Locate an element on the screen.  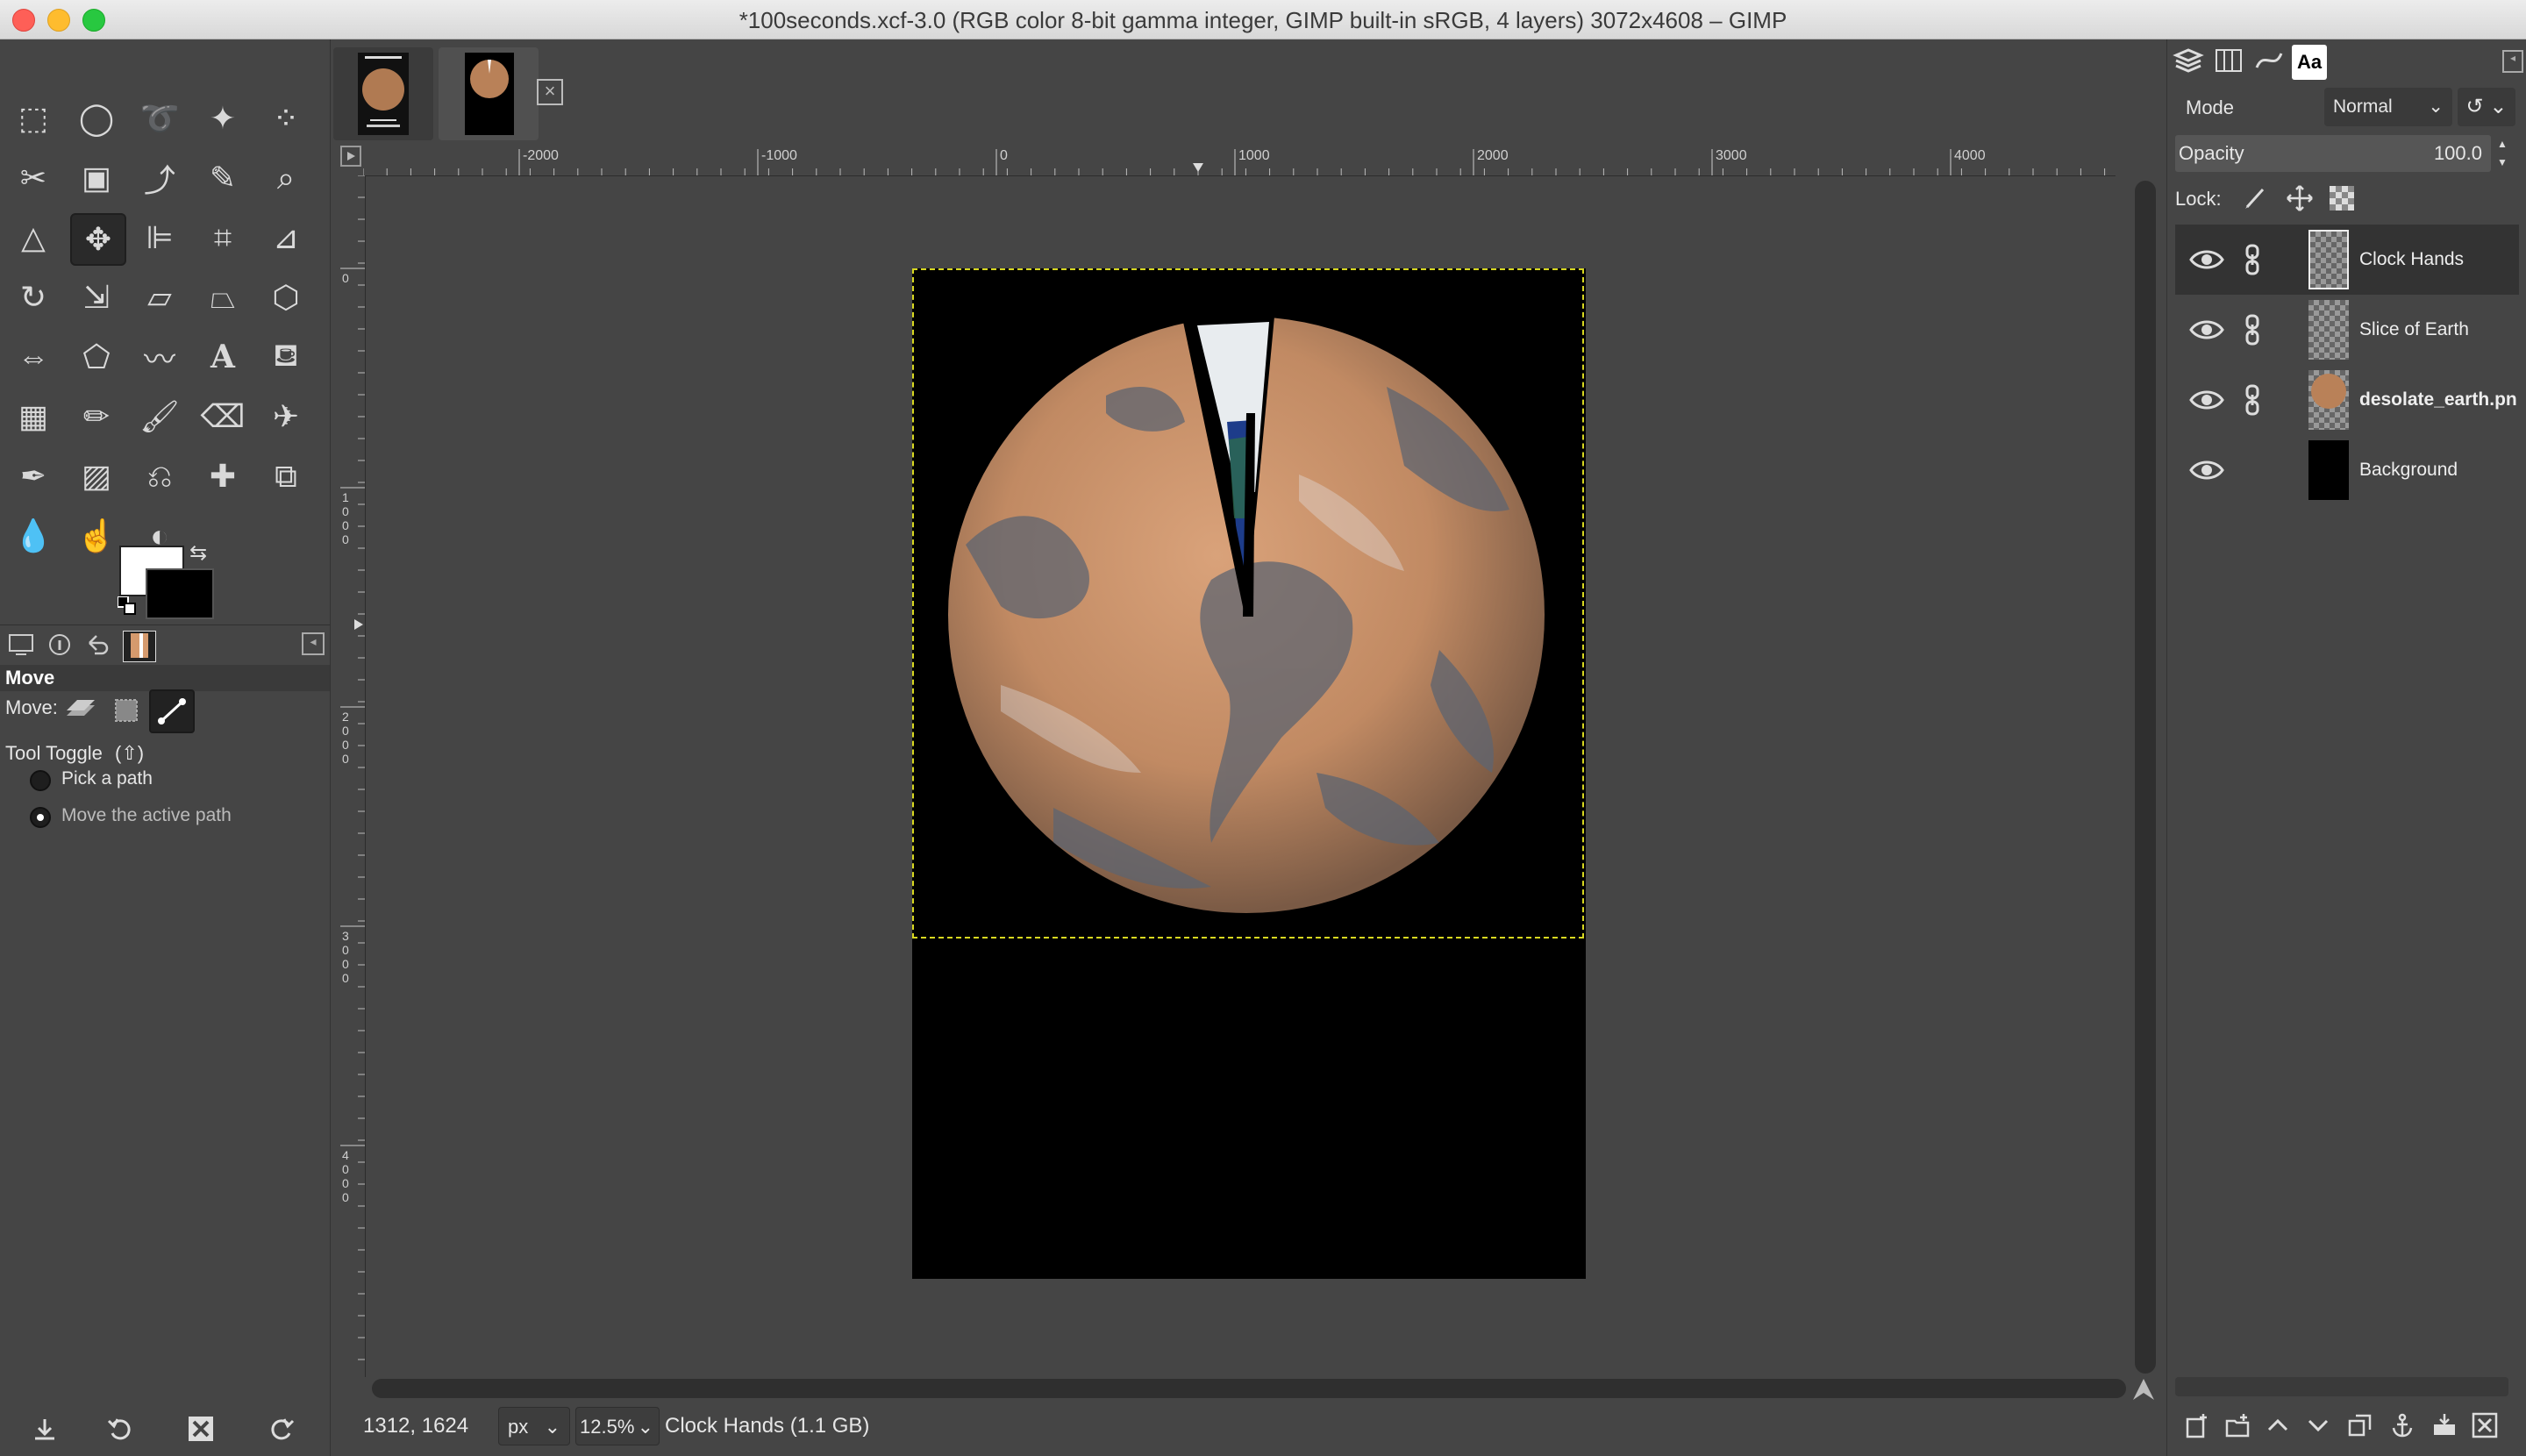
lower-layer-icon is located at coordinates (2318, 1428).